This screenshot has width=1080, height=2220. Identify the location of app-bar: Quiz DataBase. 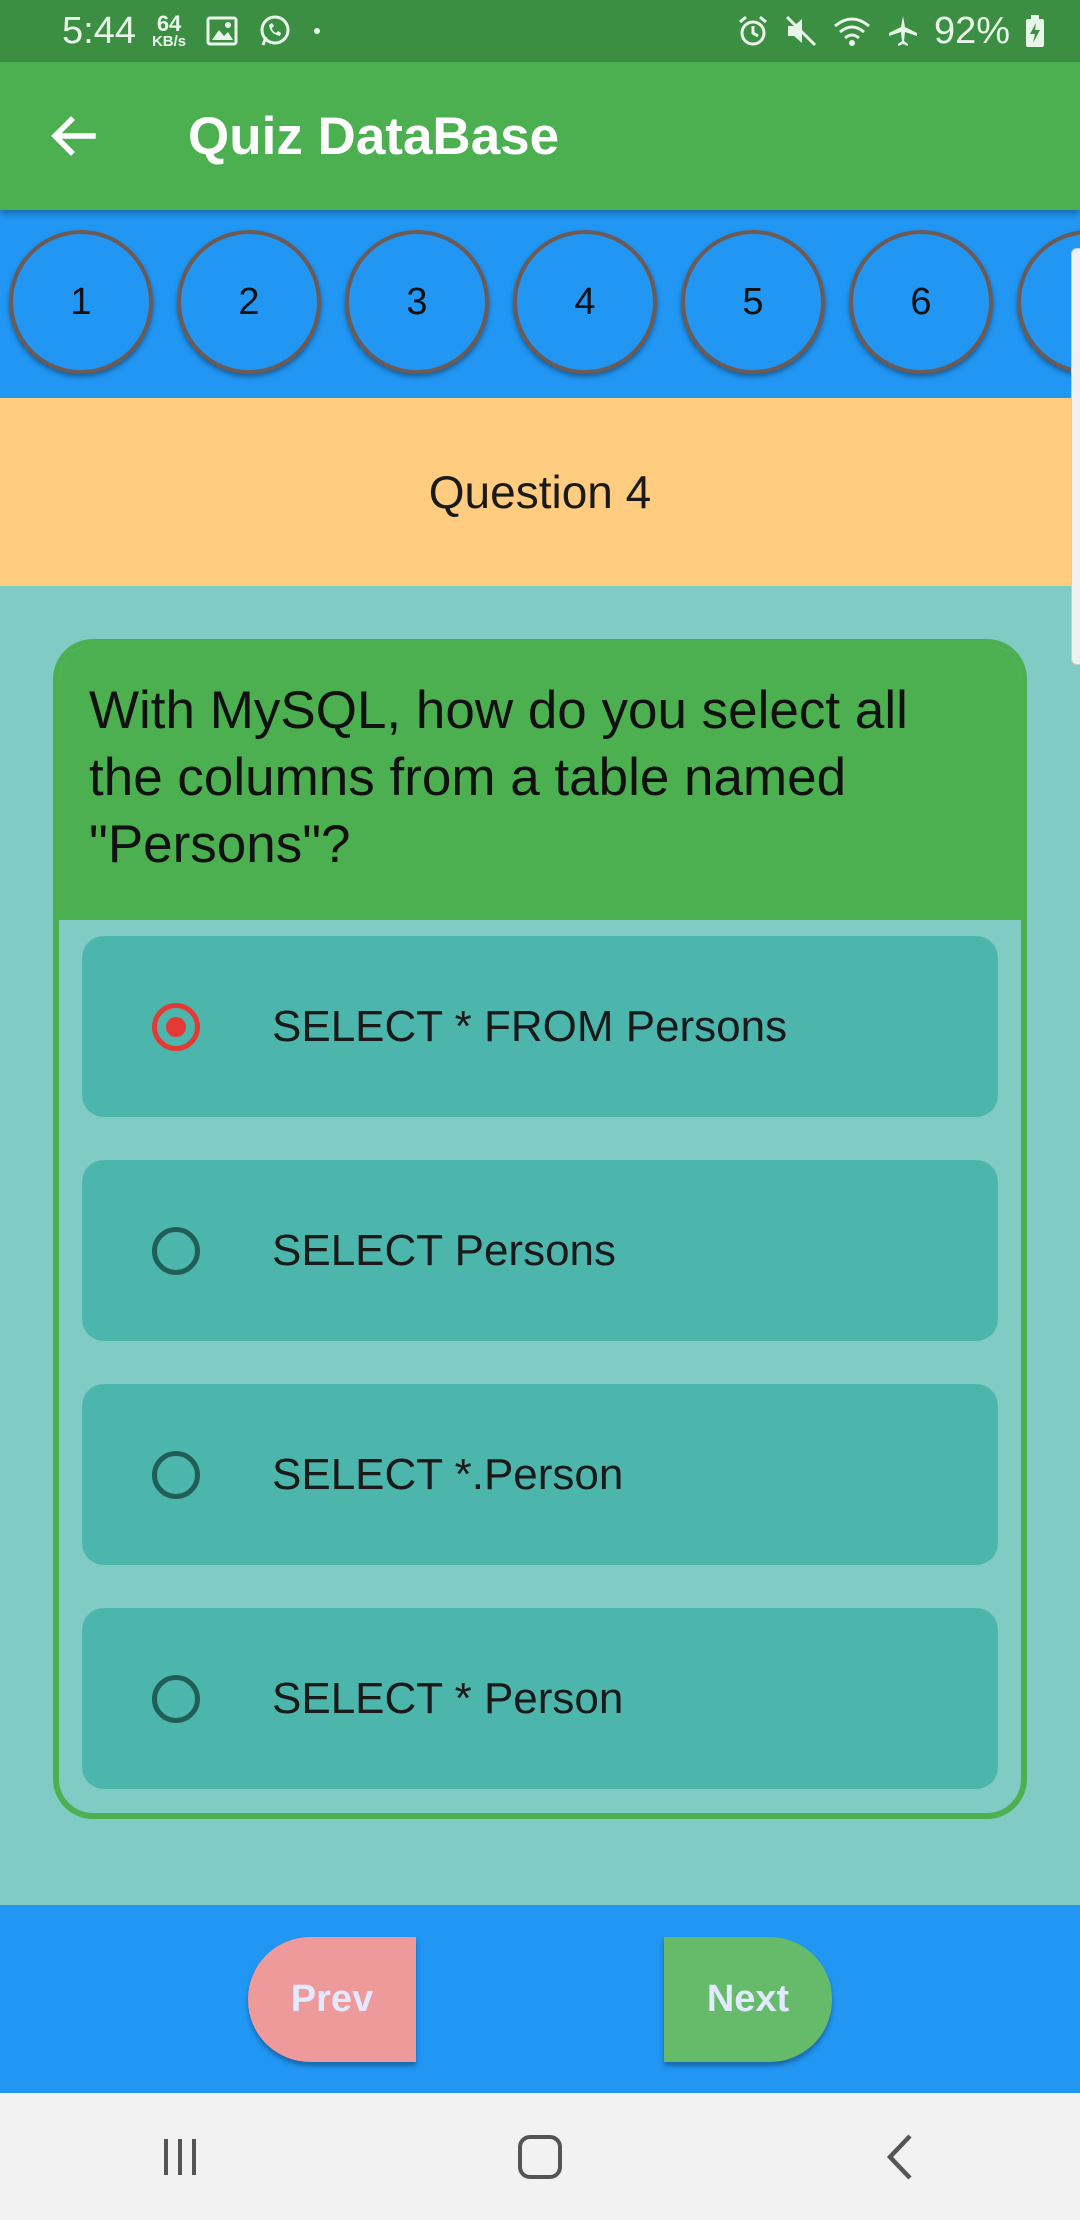
(540, 136).